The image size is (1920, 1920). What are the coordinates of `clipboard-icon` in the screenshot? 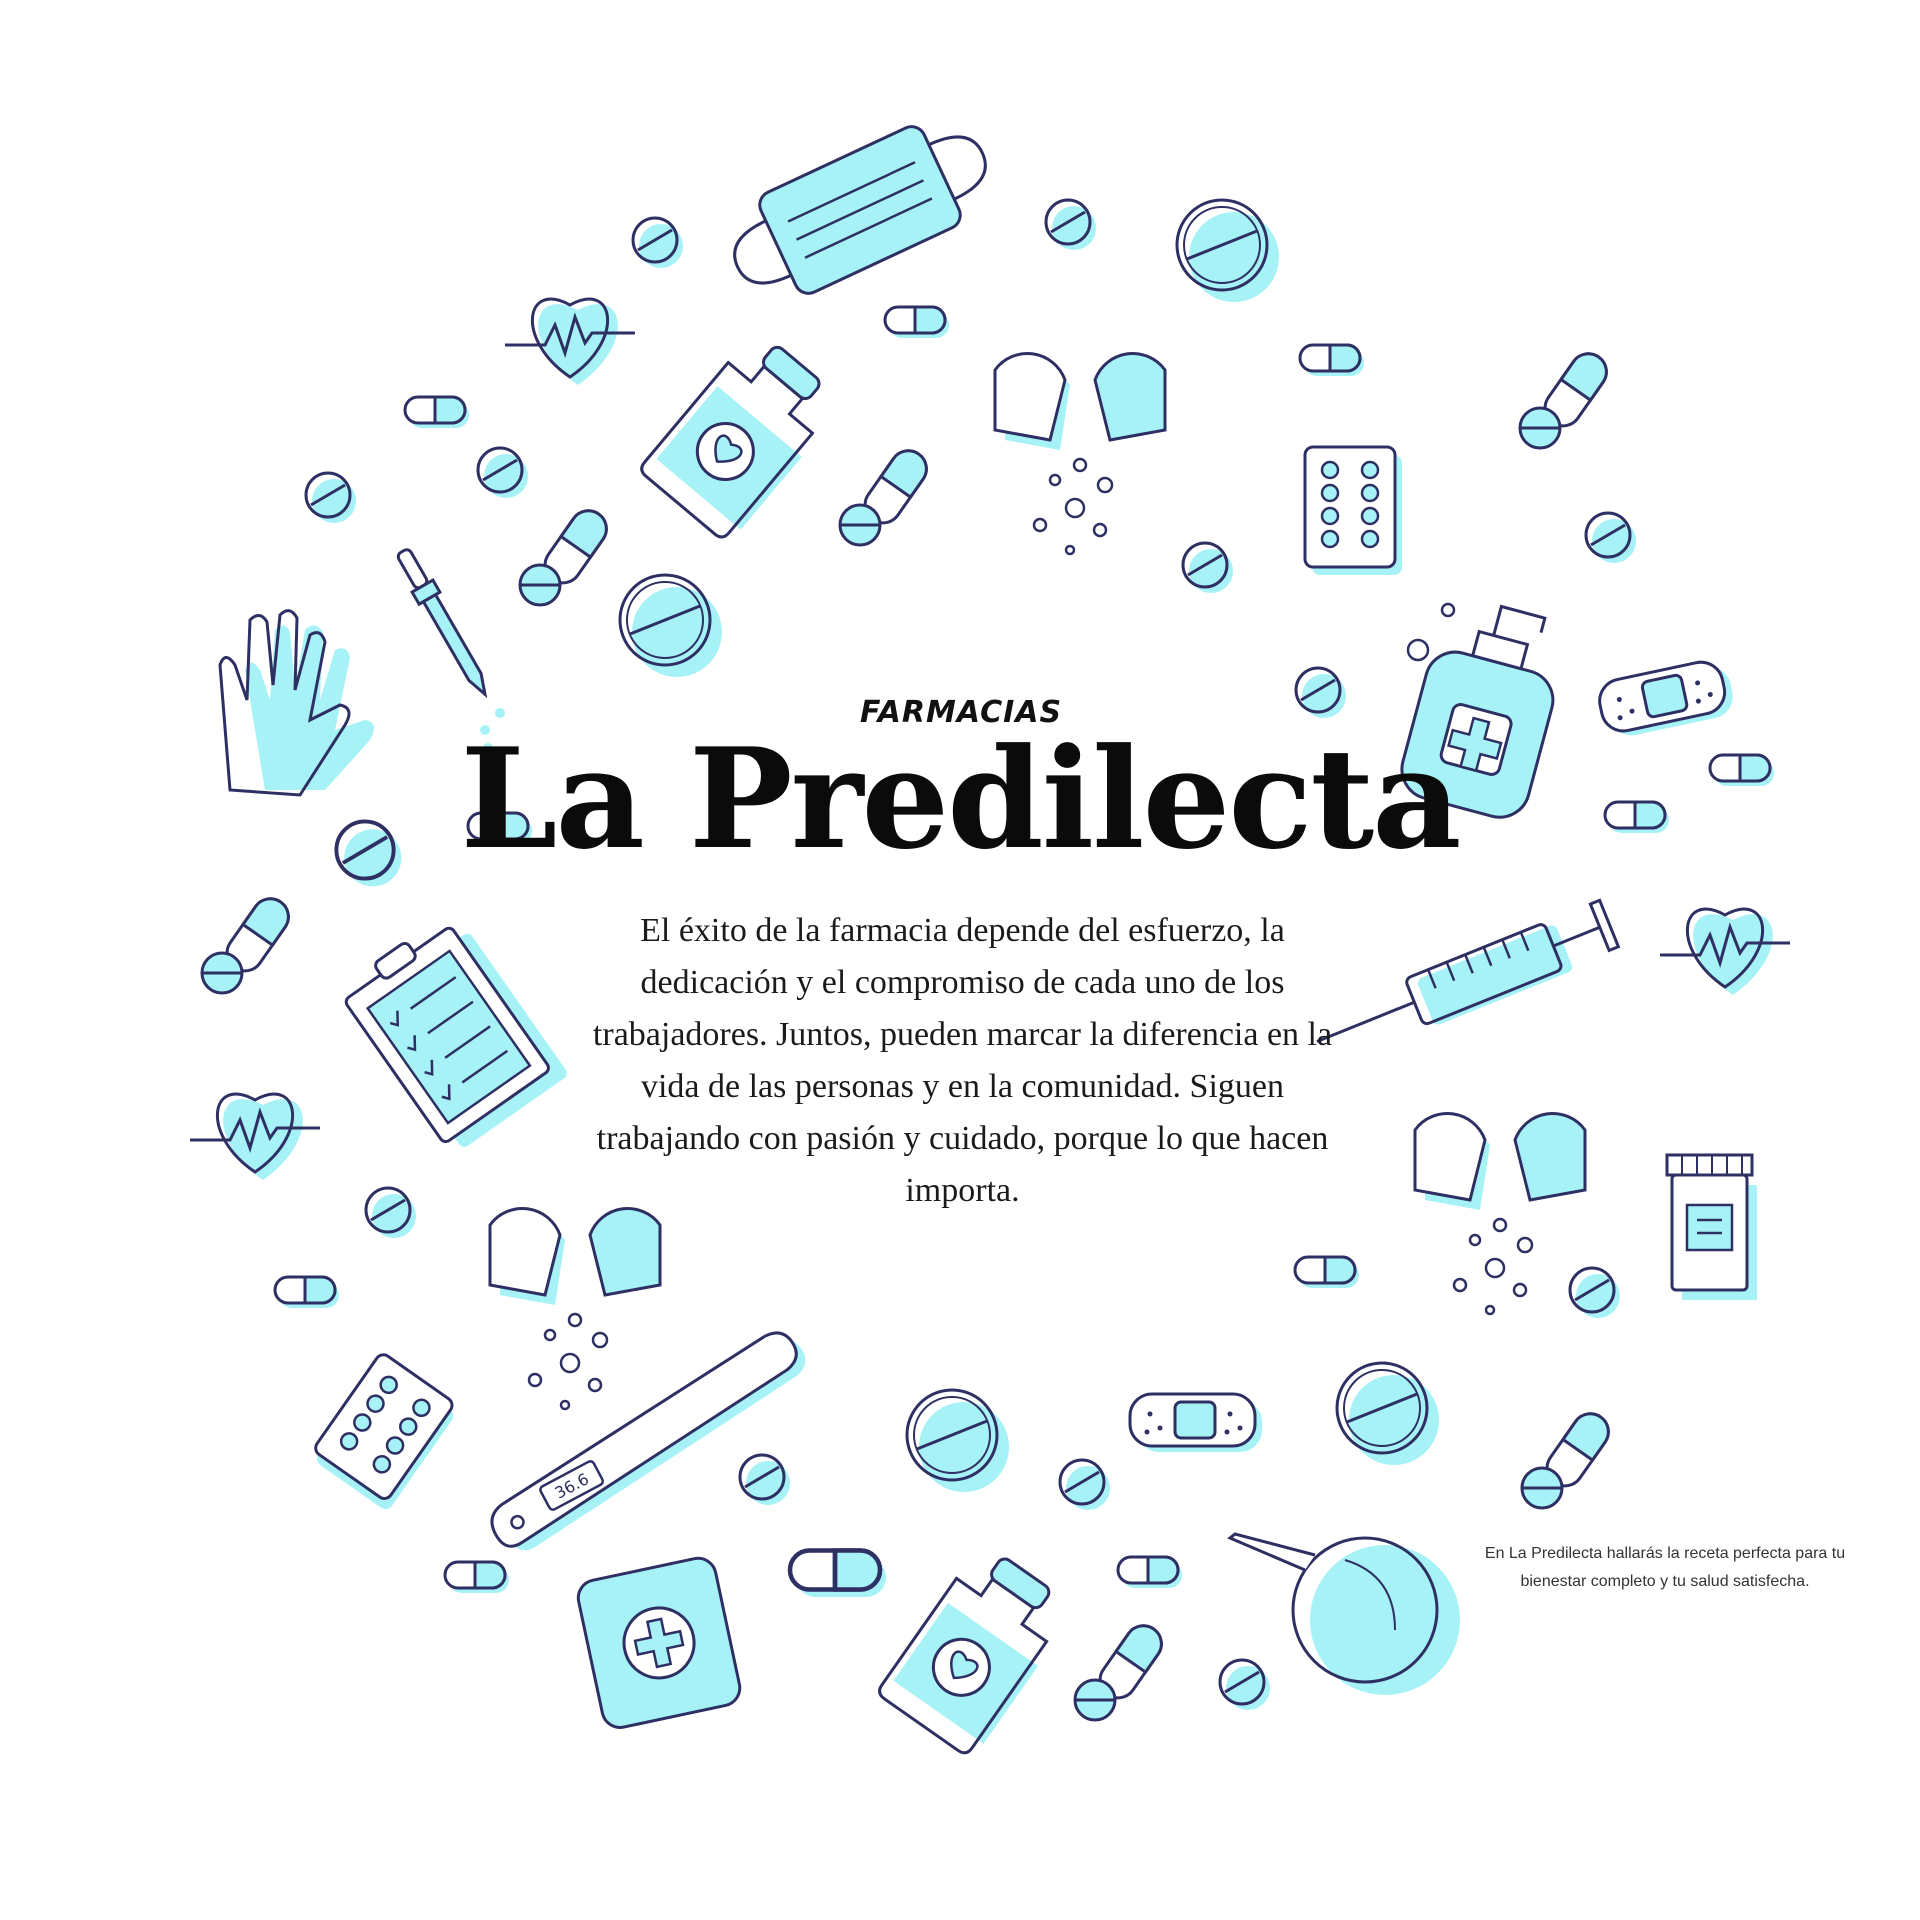 It's located at (455, 1036).